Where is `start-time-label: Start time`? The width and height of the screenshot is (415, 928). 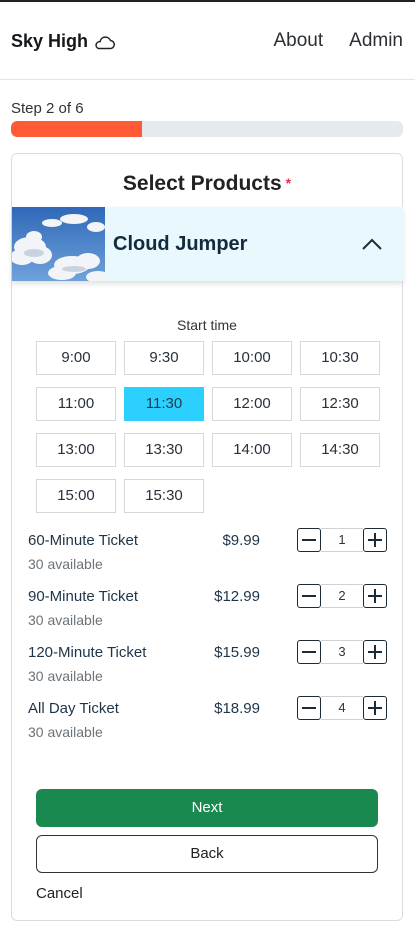 start-time-label: Start time is located at coordinates (207, 325).